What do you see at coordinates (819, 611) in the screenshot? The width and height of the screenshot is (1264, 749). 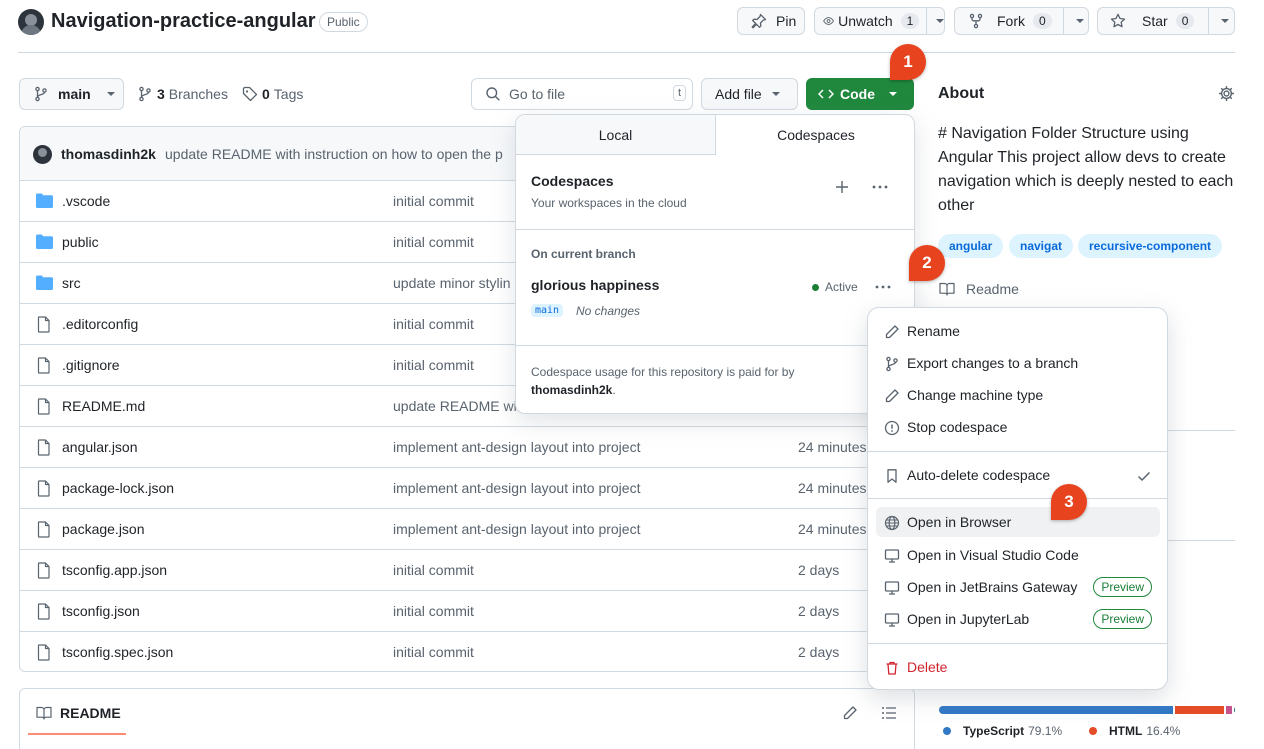 I see `file-commit-time: 2 days` at bounding box center [819, 611].